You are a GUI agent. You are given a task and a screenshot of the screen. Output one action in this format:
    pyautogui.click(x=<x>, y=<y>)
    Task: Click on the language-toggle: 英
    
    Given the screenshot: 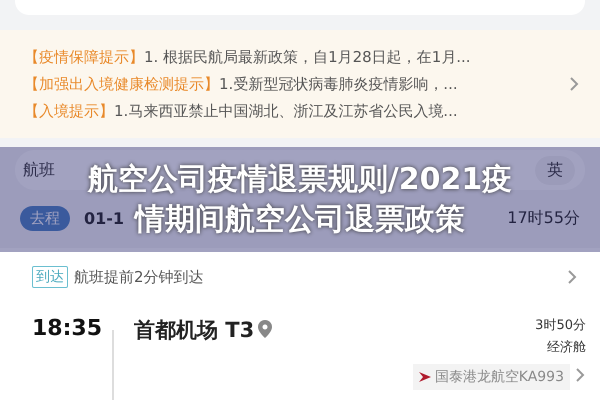 What is the action you would take?
    pyautogui.click(x=555, y=170)
    